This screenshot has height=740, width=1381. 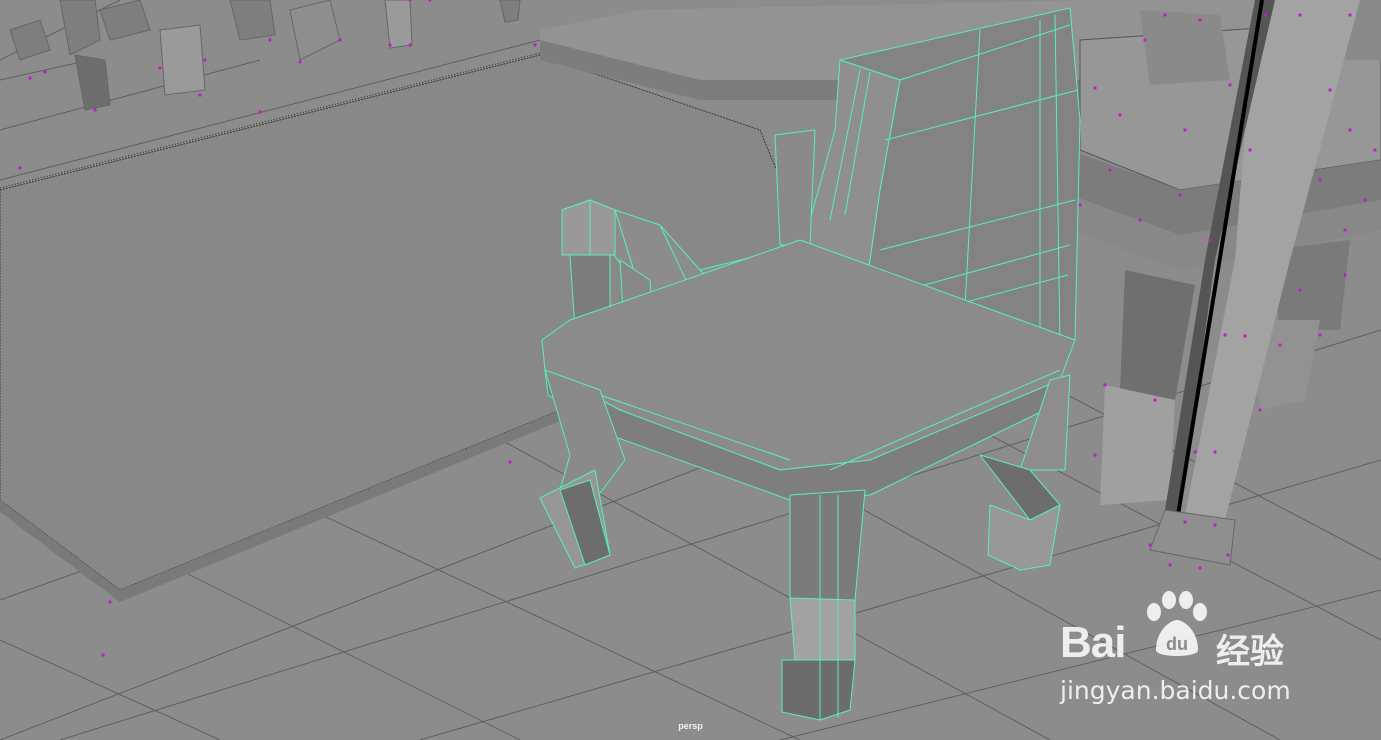 What do you see at coordinates (1175, 690) in the screenshot?
I see `baidu-url-text: jingyan.baidu.com` at bounding box center [1175, 690].